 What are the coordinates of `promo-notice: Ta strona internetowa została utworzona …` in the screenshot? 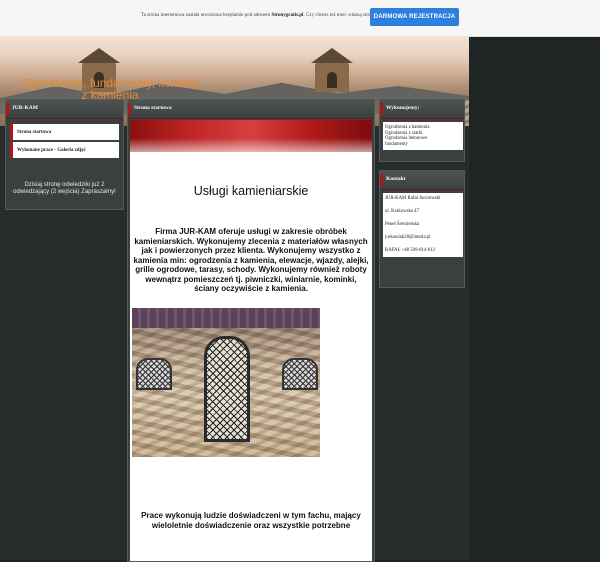 It's located at (259, 15).